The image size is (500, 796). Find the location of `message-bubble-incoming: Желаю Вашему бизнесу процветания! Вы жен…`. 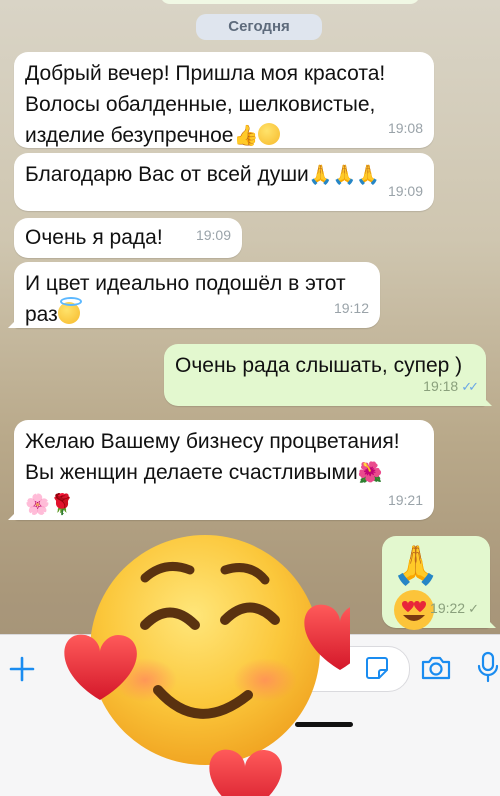

message-bubble-incoming: Желаю Вашему бизнесу процветания! Вы жен… is located at coordinates (221, 470).